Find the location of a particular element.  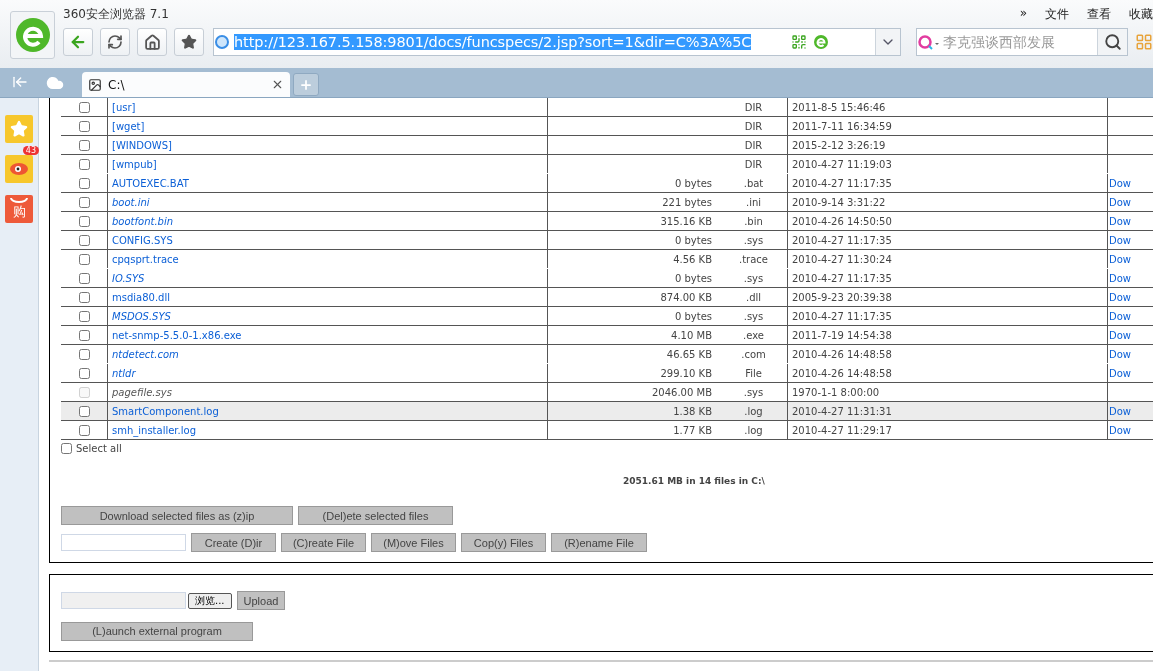

file-name-link: [wget] is located at coordinates (128, 126).